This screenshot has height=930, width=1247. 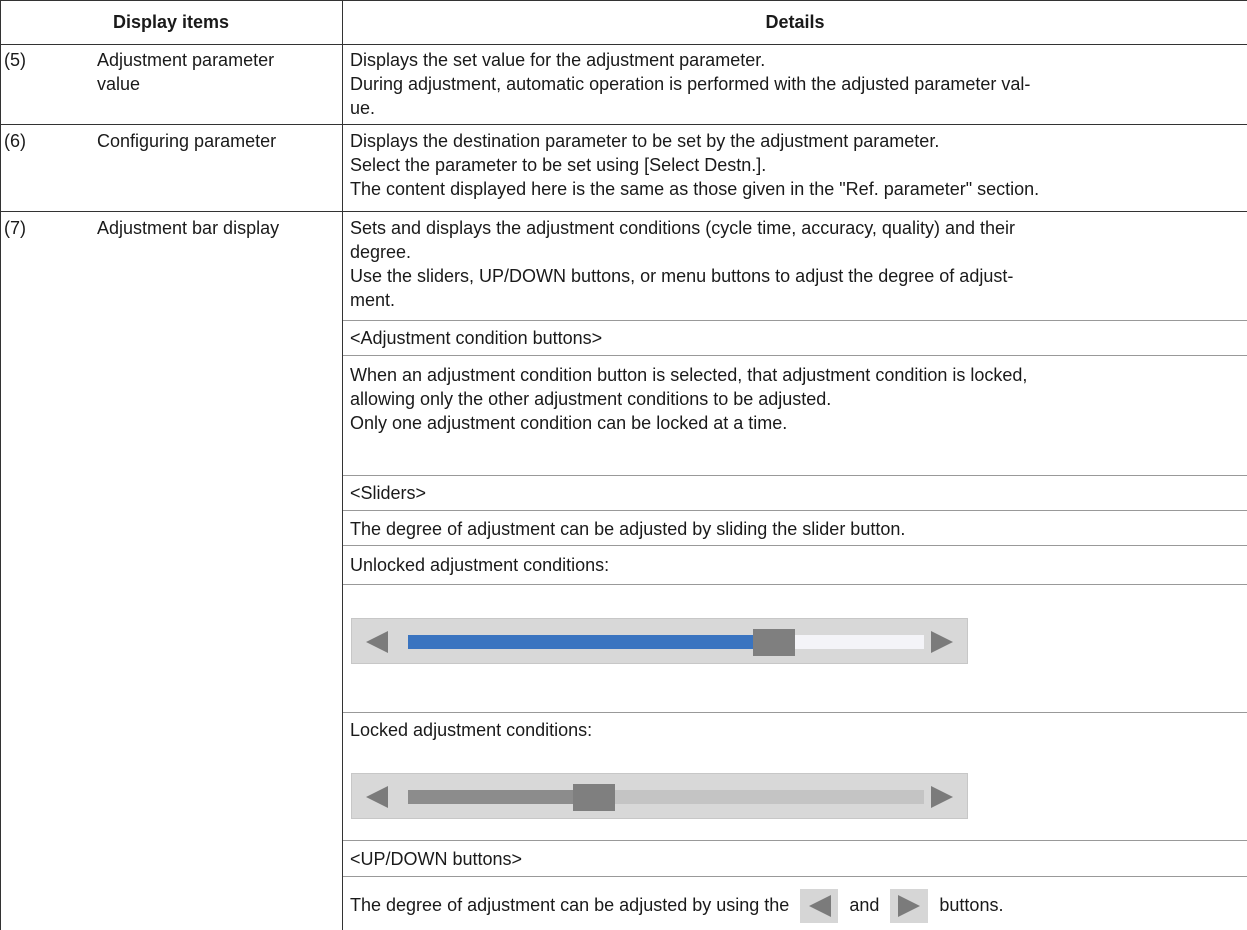 What do you see at coordinates (15, 228) in the screenshot?
I see `row-number: (7)` at bounding box center [15, 228].